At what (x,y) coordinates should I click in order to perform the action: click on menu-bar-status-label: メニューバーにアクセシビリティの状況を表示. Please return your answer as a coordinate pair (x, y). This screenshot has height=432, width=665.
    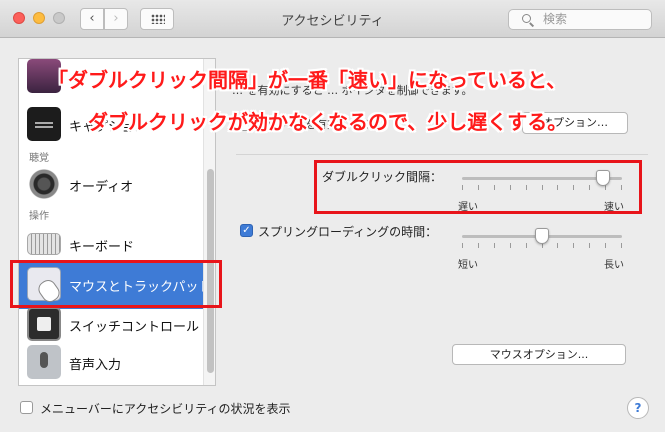
    Looking at the image, I should click on (165, 409).